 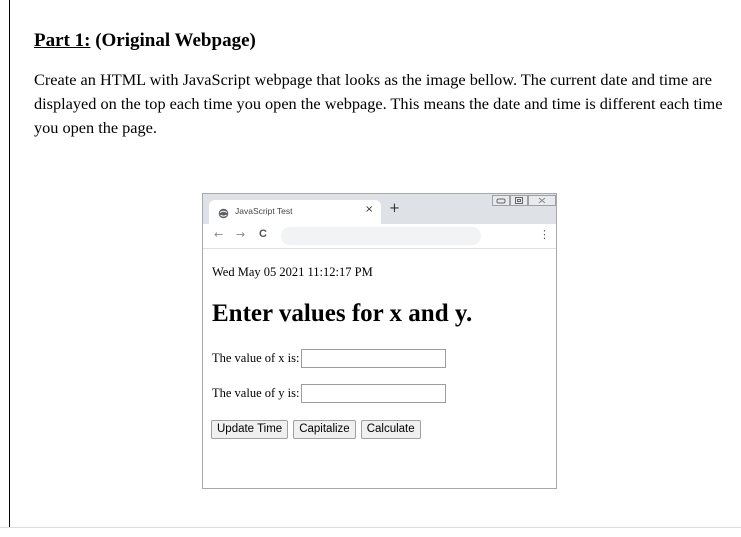 I want to click on heading-part-label: Part 1:, so click(x=62, y=40).